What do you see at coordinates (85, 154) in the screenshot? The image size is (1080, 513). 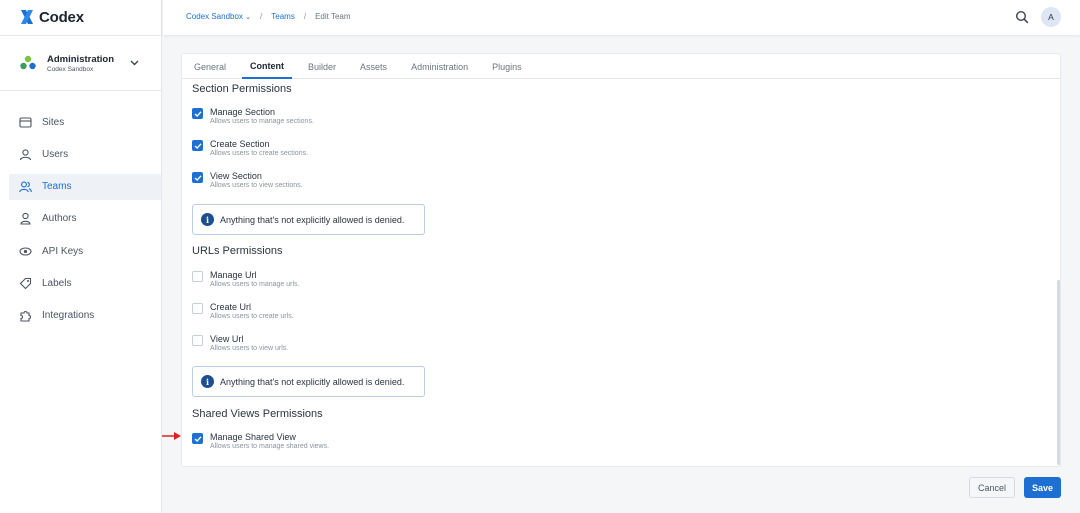 I see `sidebar-item-users: Users` at bounding box center [85, 154].